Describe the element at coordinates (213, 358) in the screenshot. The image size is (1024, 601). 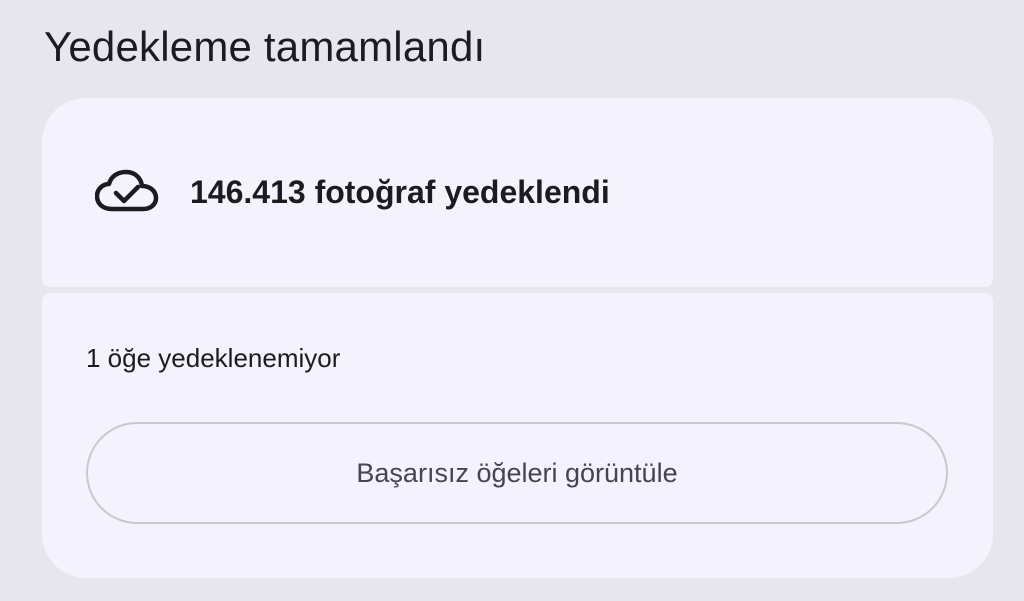
I see `failed-items-message: 1 öğe yedeklenemiyor` at that location.